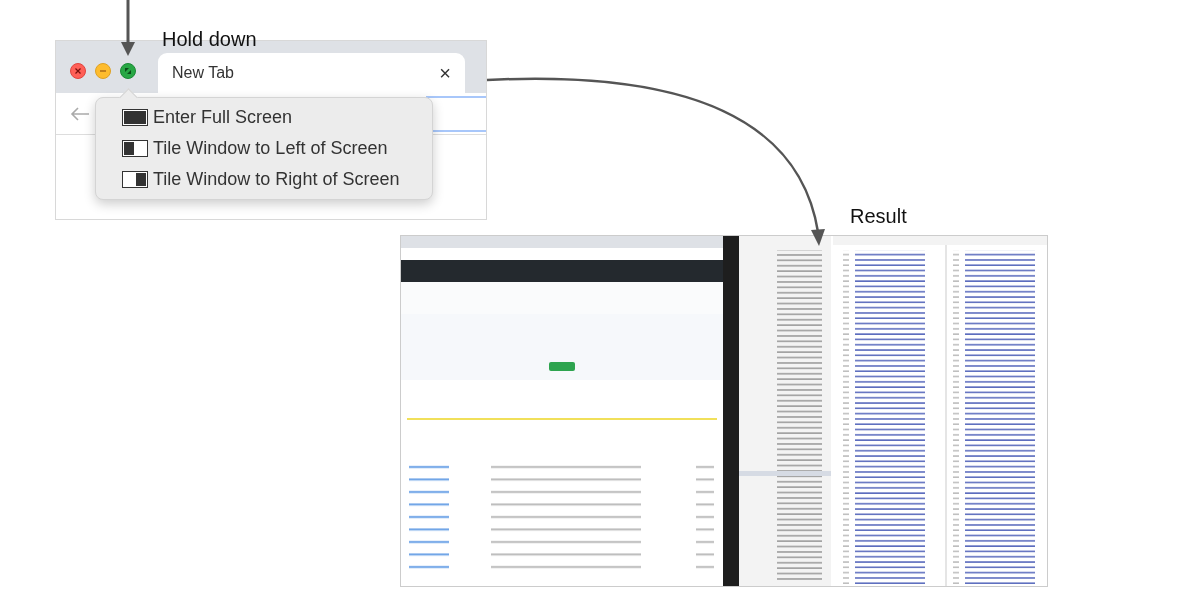 The width and height of the screenshot is (1200, 600). What do you see at coordinates (277, 117) in the screenshot?
I see `menu-item: Enter Full Screen` at bounding box center [277, 117].